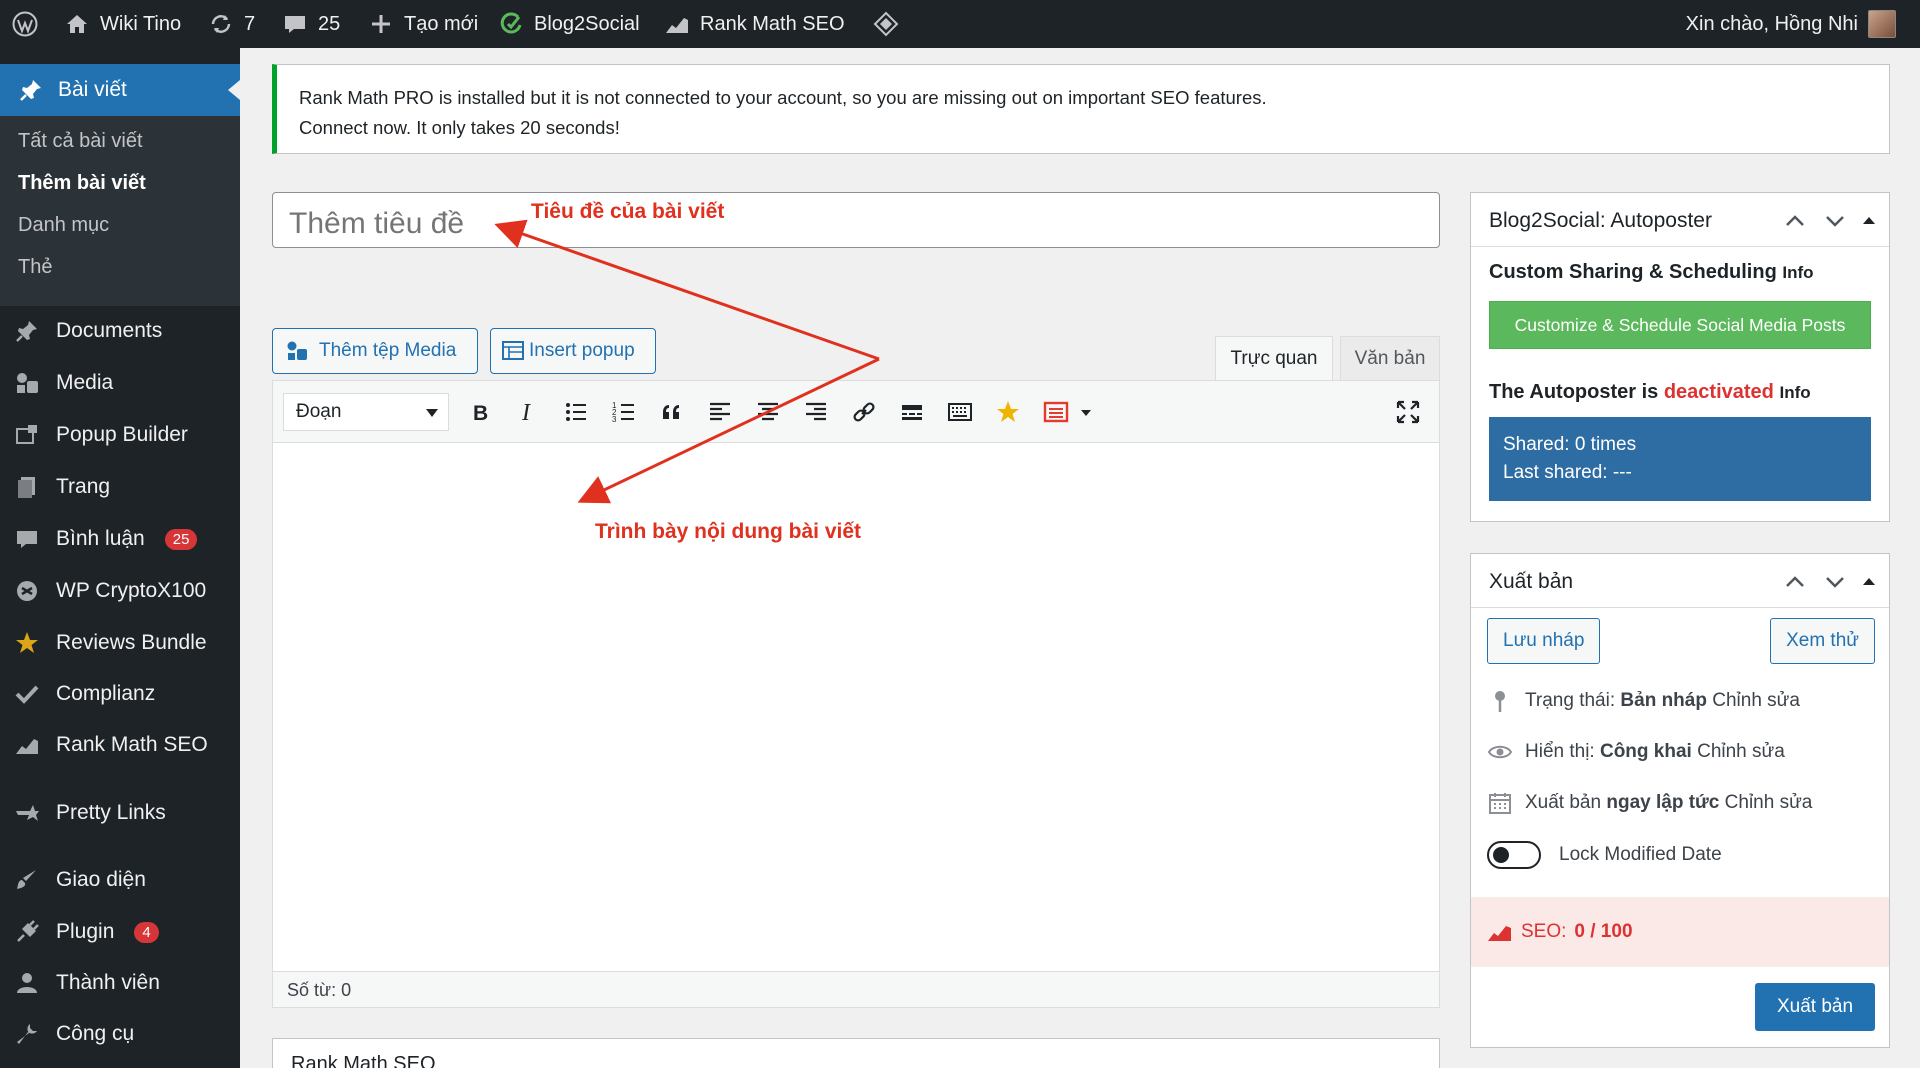 The height and width of the screenshot is (1068, 1920). I want to click on shortcode-button, so click(1056, 412).